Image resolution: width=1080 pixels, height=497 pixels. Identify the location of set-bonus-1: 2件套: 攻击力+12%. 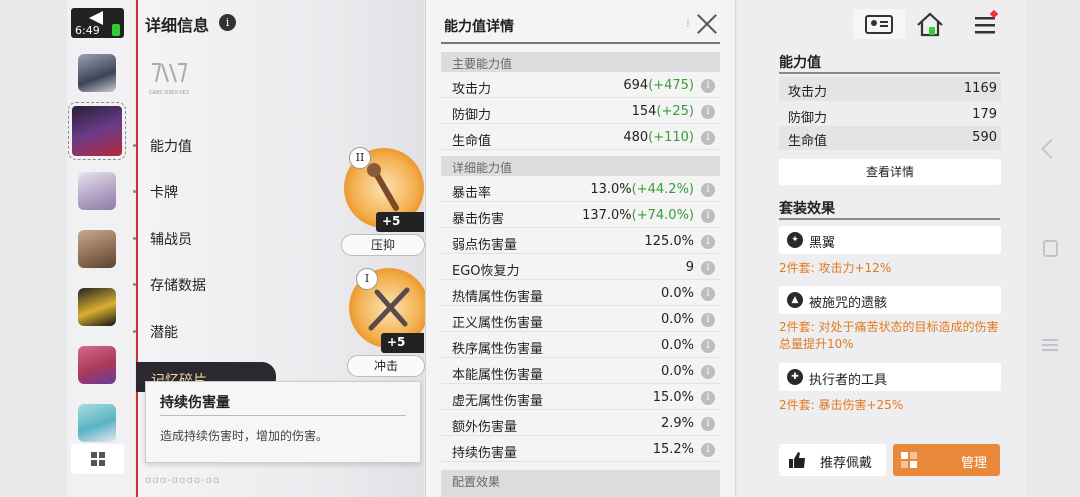
(835, 268).